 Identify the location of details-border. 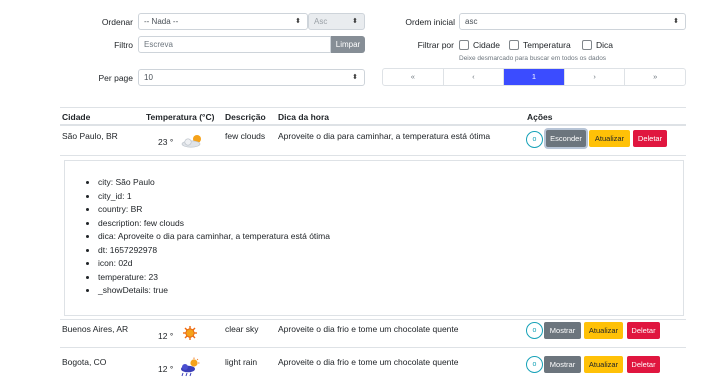
(373, 319).